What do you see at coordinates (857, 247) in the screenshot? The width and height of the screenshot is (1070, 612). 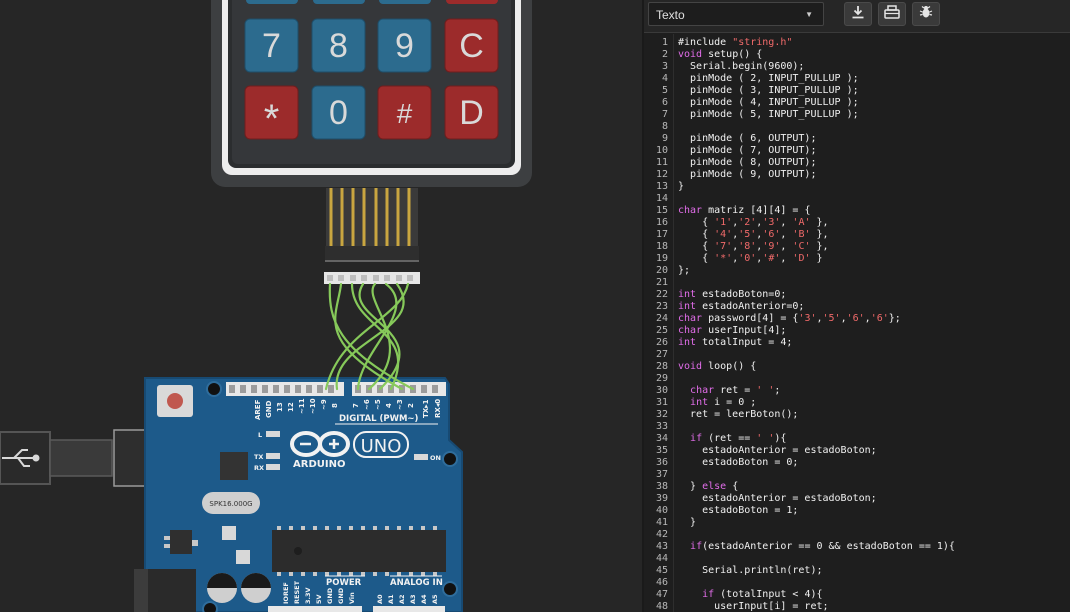 I see `code-line: 18 { '7','8','9', 'C' },` at bounding box center [857, 247].